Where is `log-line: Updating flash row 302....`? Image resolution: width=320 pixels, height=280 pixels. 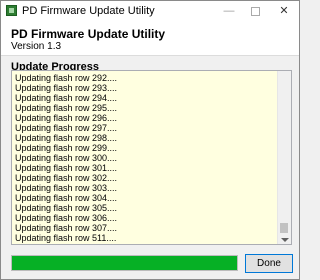
log-line: Updating flash row 302.... is located at coordinates (66, 178).